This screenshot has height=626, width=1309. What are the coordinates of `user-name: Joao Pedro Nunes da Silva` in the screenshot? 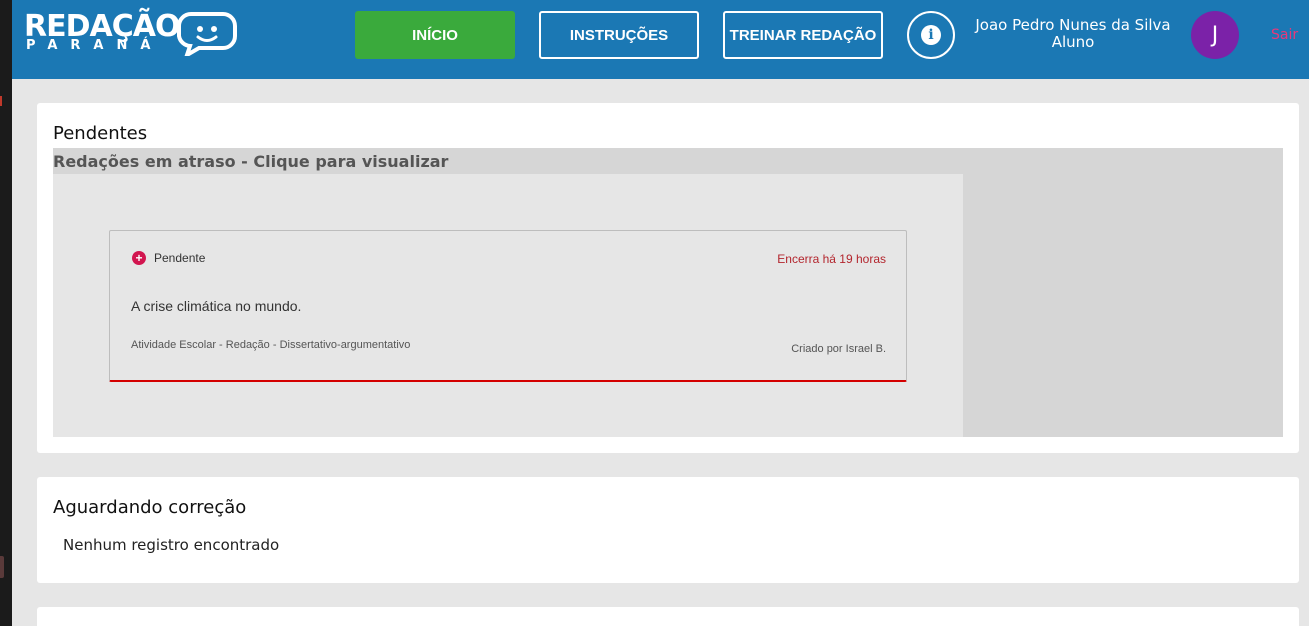 It's located at (1073, 25).